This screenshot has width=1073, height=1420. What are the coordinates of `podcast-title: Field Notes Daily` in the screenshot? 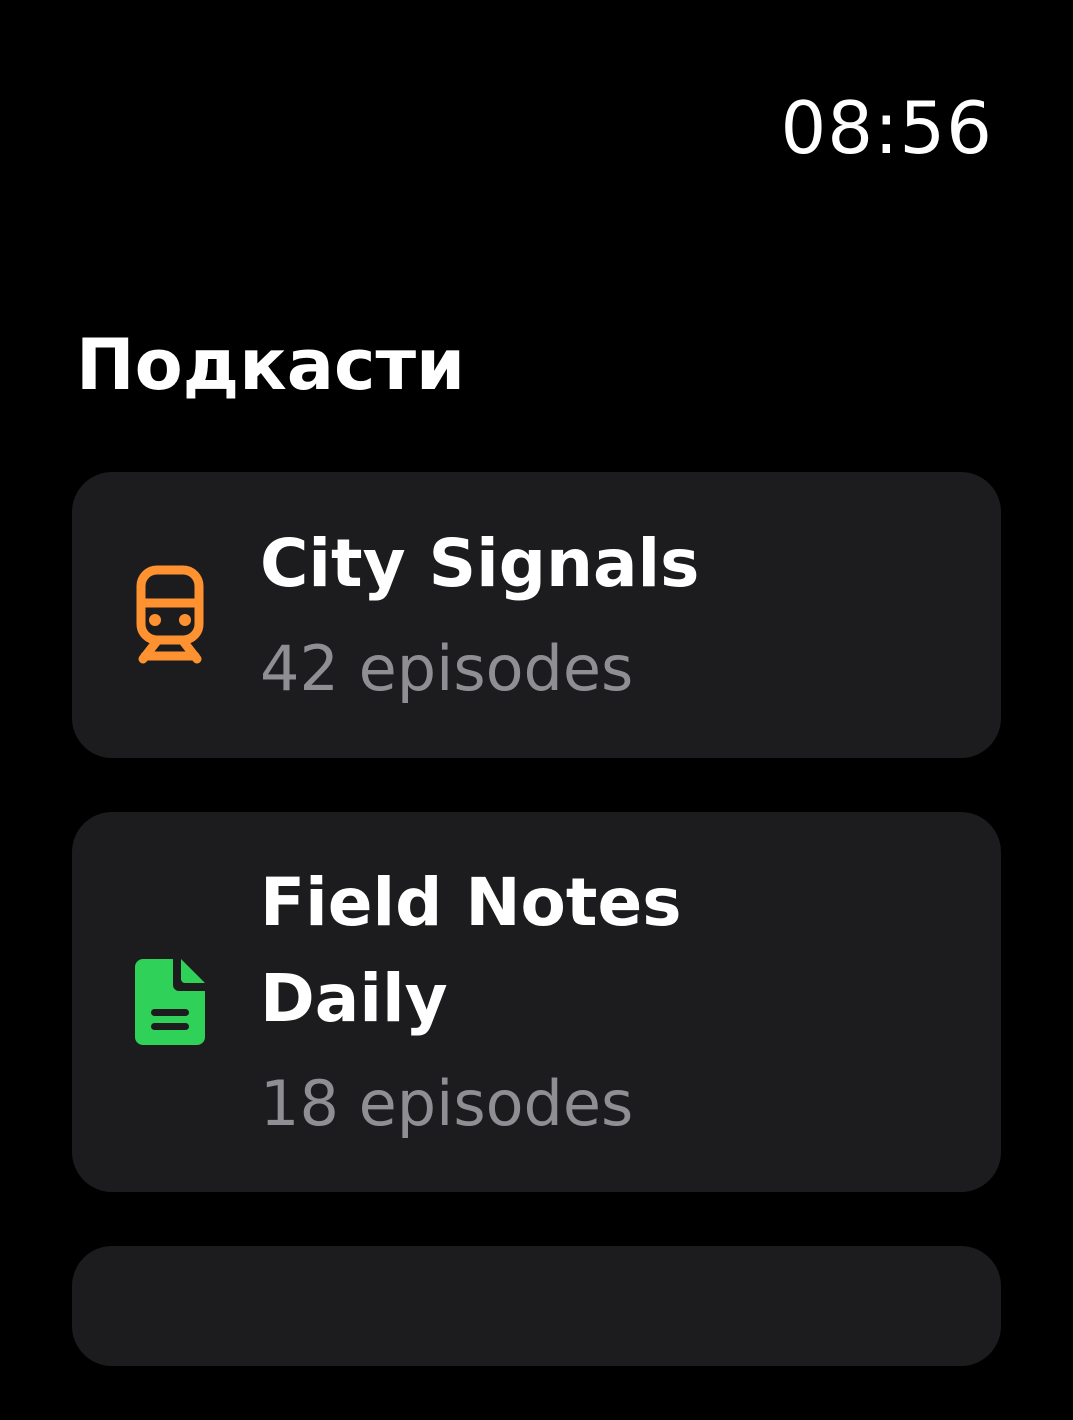 It's located at (471, 950).